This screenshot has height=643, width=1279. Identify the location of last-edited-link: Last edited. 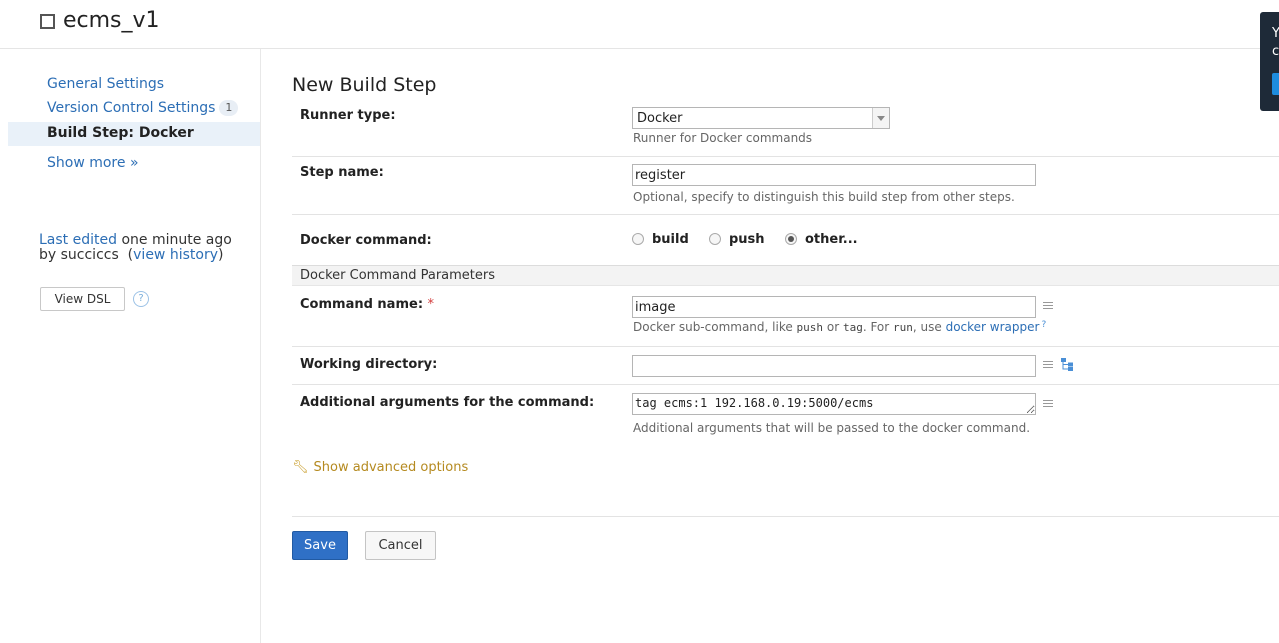
(78, 240).